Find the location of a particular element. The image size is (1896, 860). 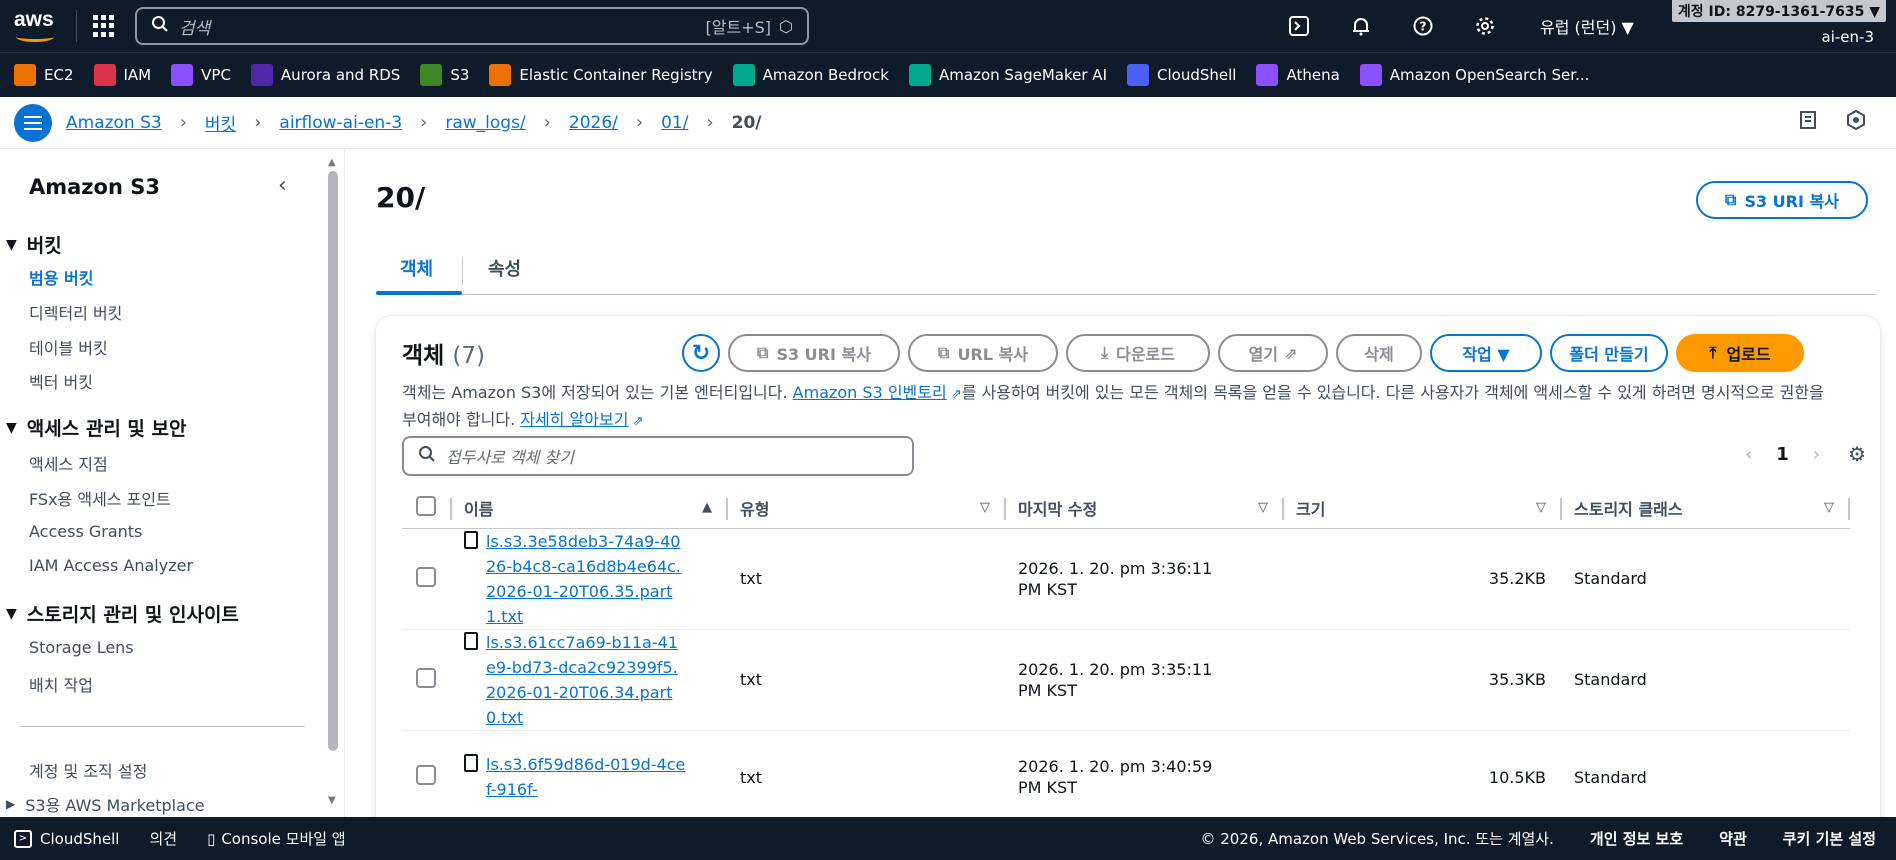

collapse-sidebar-icon: ‹ is located at coordinates (282, 185).